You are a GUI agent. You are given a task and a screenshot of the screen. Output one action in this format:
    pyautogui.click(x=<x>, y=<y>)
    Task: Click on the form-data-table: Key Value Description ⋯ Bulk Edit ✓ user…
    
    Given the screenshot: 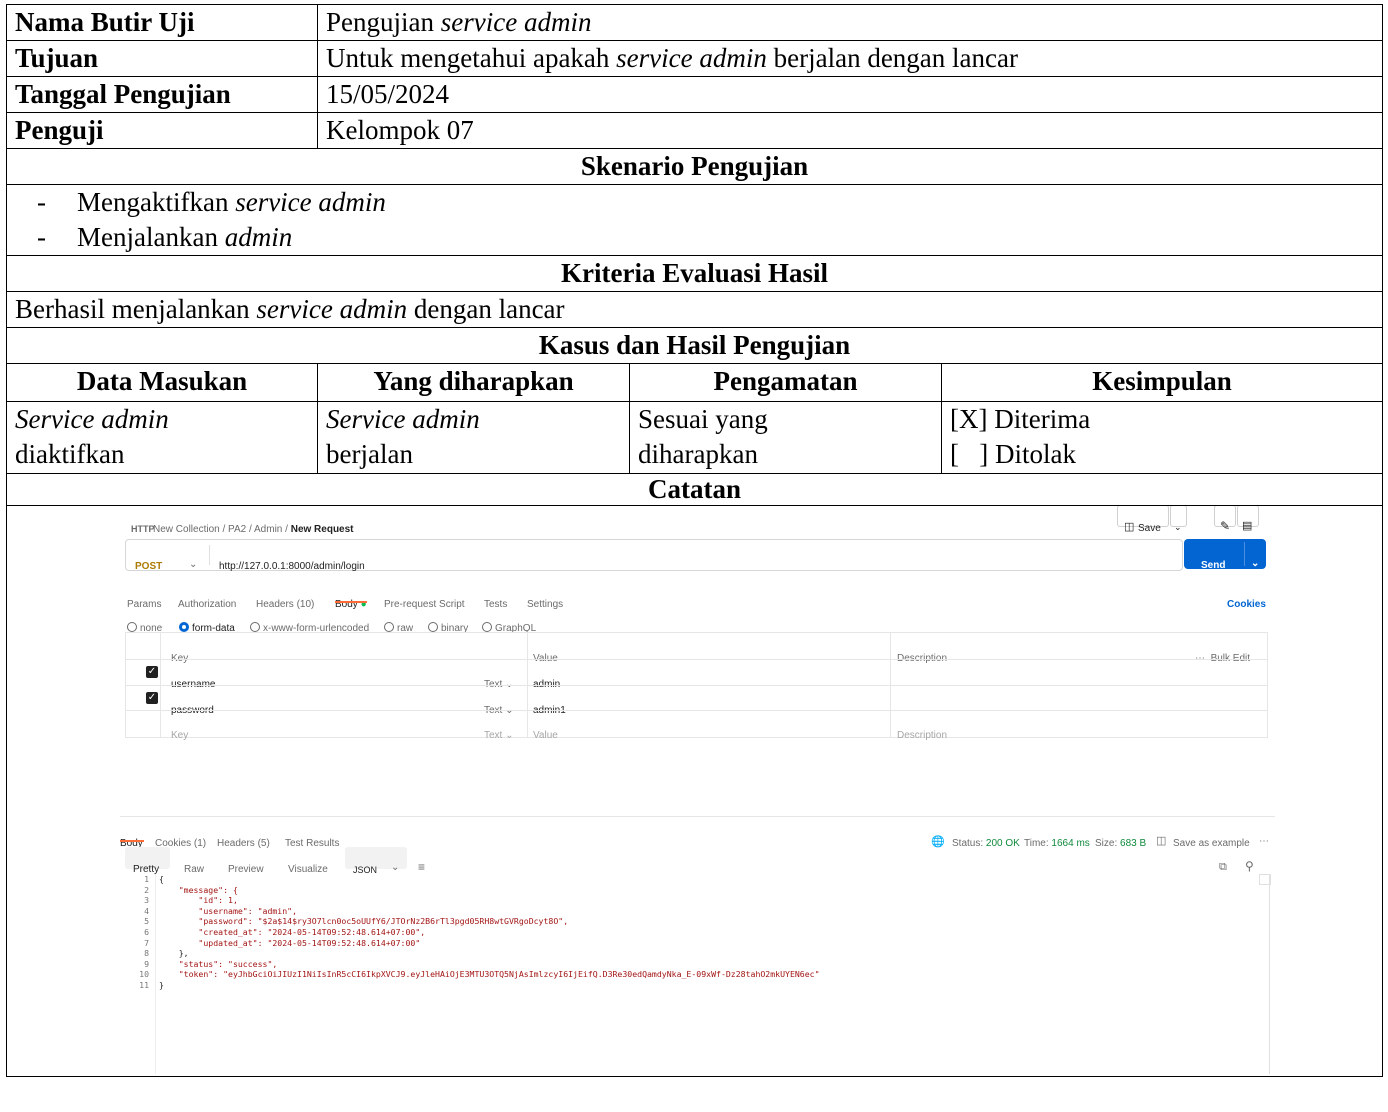 What is the action you would take?
    pyautogui.click(x=696, y=686)
    